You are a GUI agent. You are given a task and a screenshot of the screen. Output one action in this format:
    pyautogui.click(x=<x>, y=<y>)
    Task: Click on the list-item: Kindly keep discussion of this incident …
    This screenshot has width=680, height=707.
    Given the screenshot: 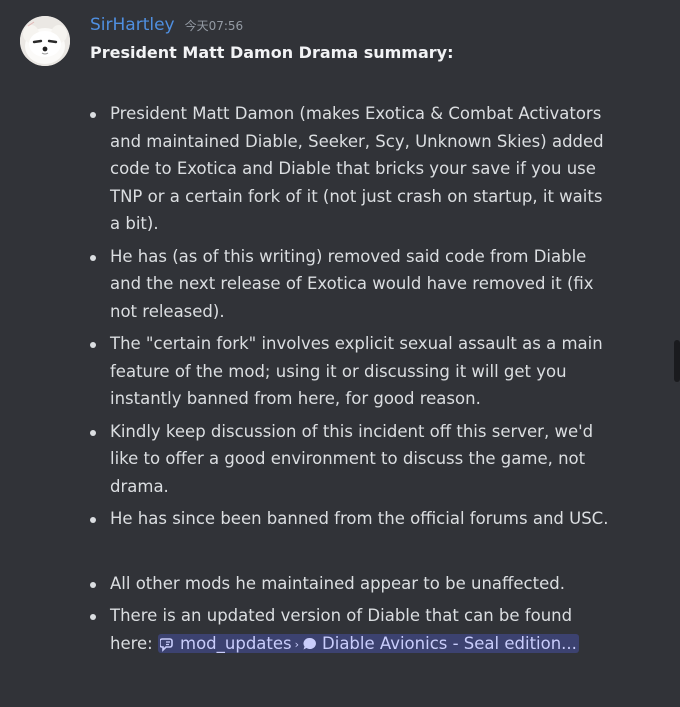 What is the action you would take?
    pyautogui.click(x=350, y=459)
    